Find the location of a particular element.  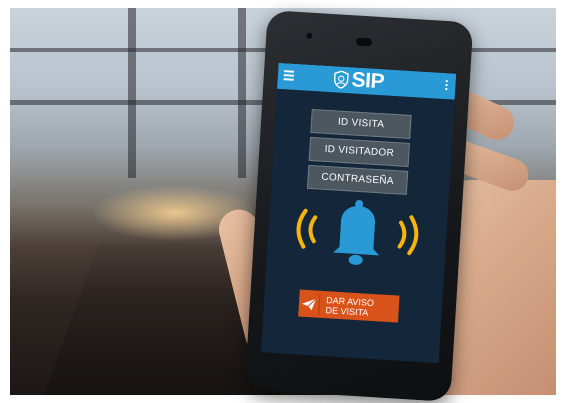

bell-body is located at coordinates (356, 232).